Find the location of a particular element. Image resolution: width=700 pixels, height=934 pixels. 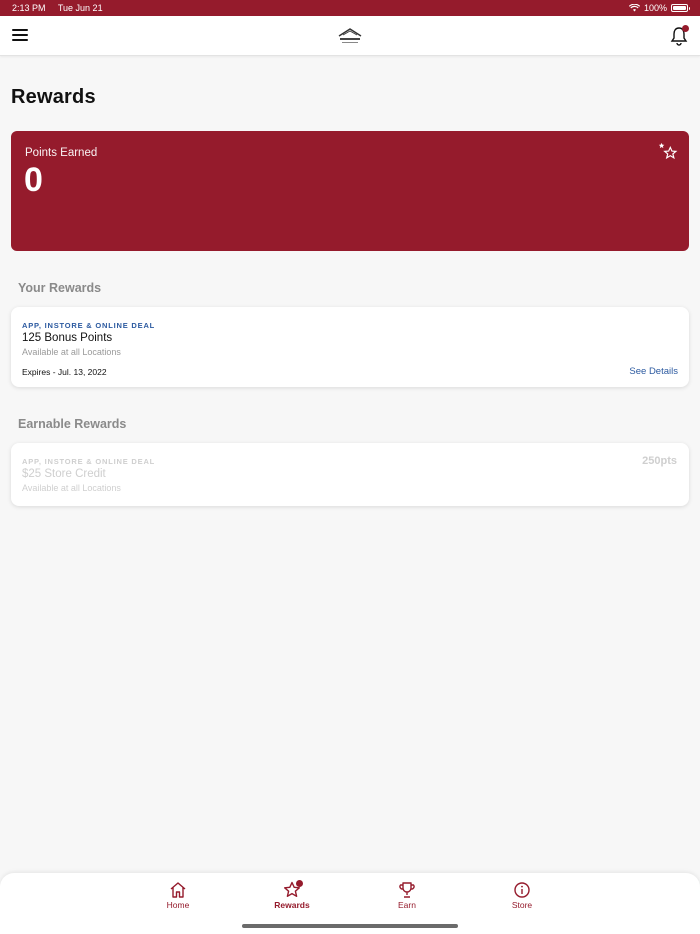

home-icon is located at coordinates (178, 890).